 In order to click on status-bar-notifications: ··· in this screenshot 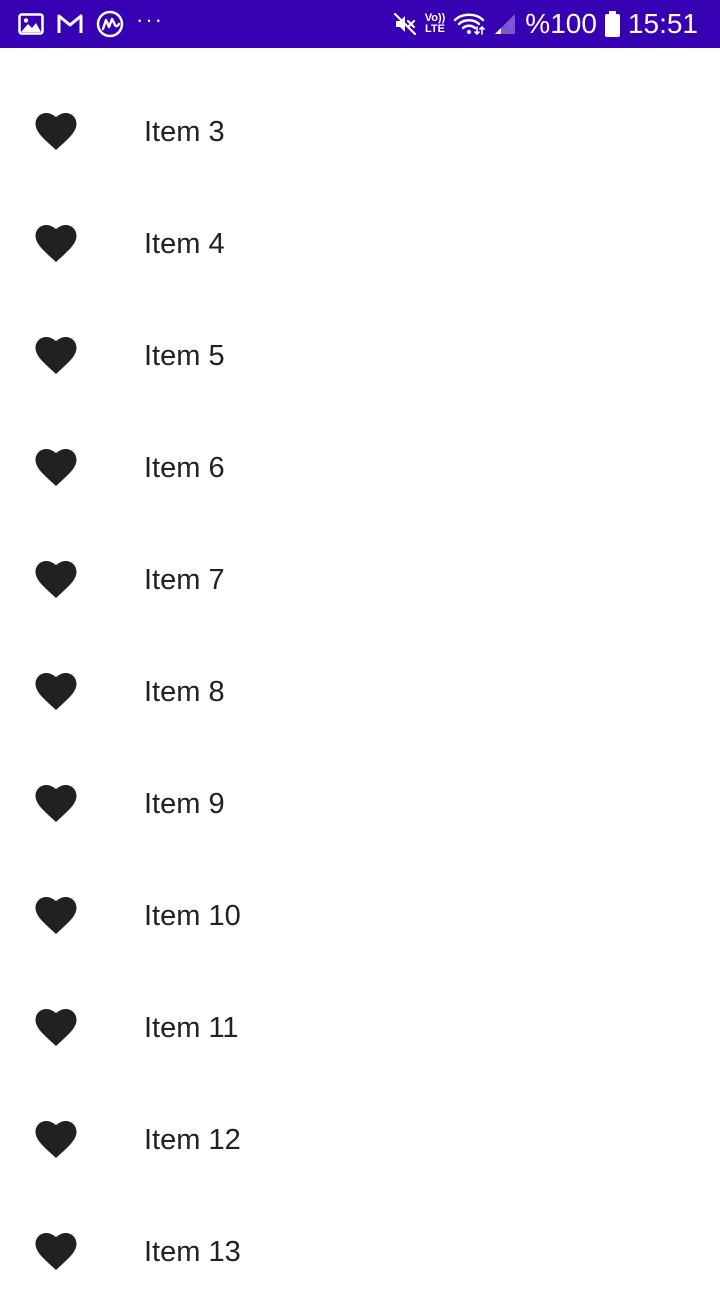, I will do `click(97, 22)`.